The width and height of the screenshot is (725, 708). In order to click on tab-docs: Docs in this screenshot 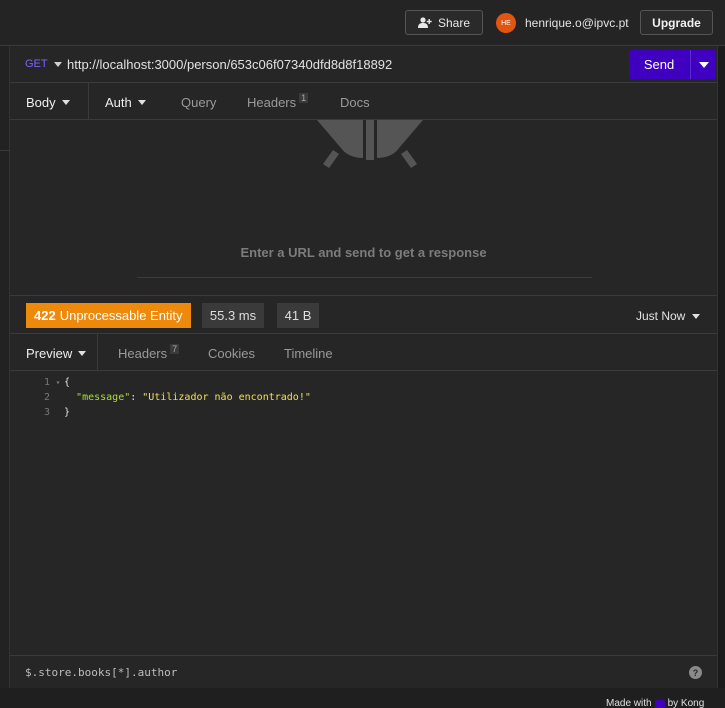, I will do `click(355, 102)`.